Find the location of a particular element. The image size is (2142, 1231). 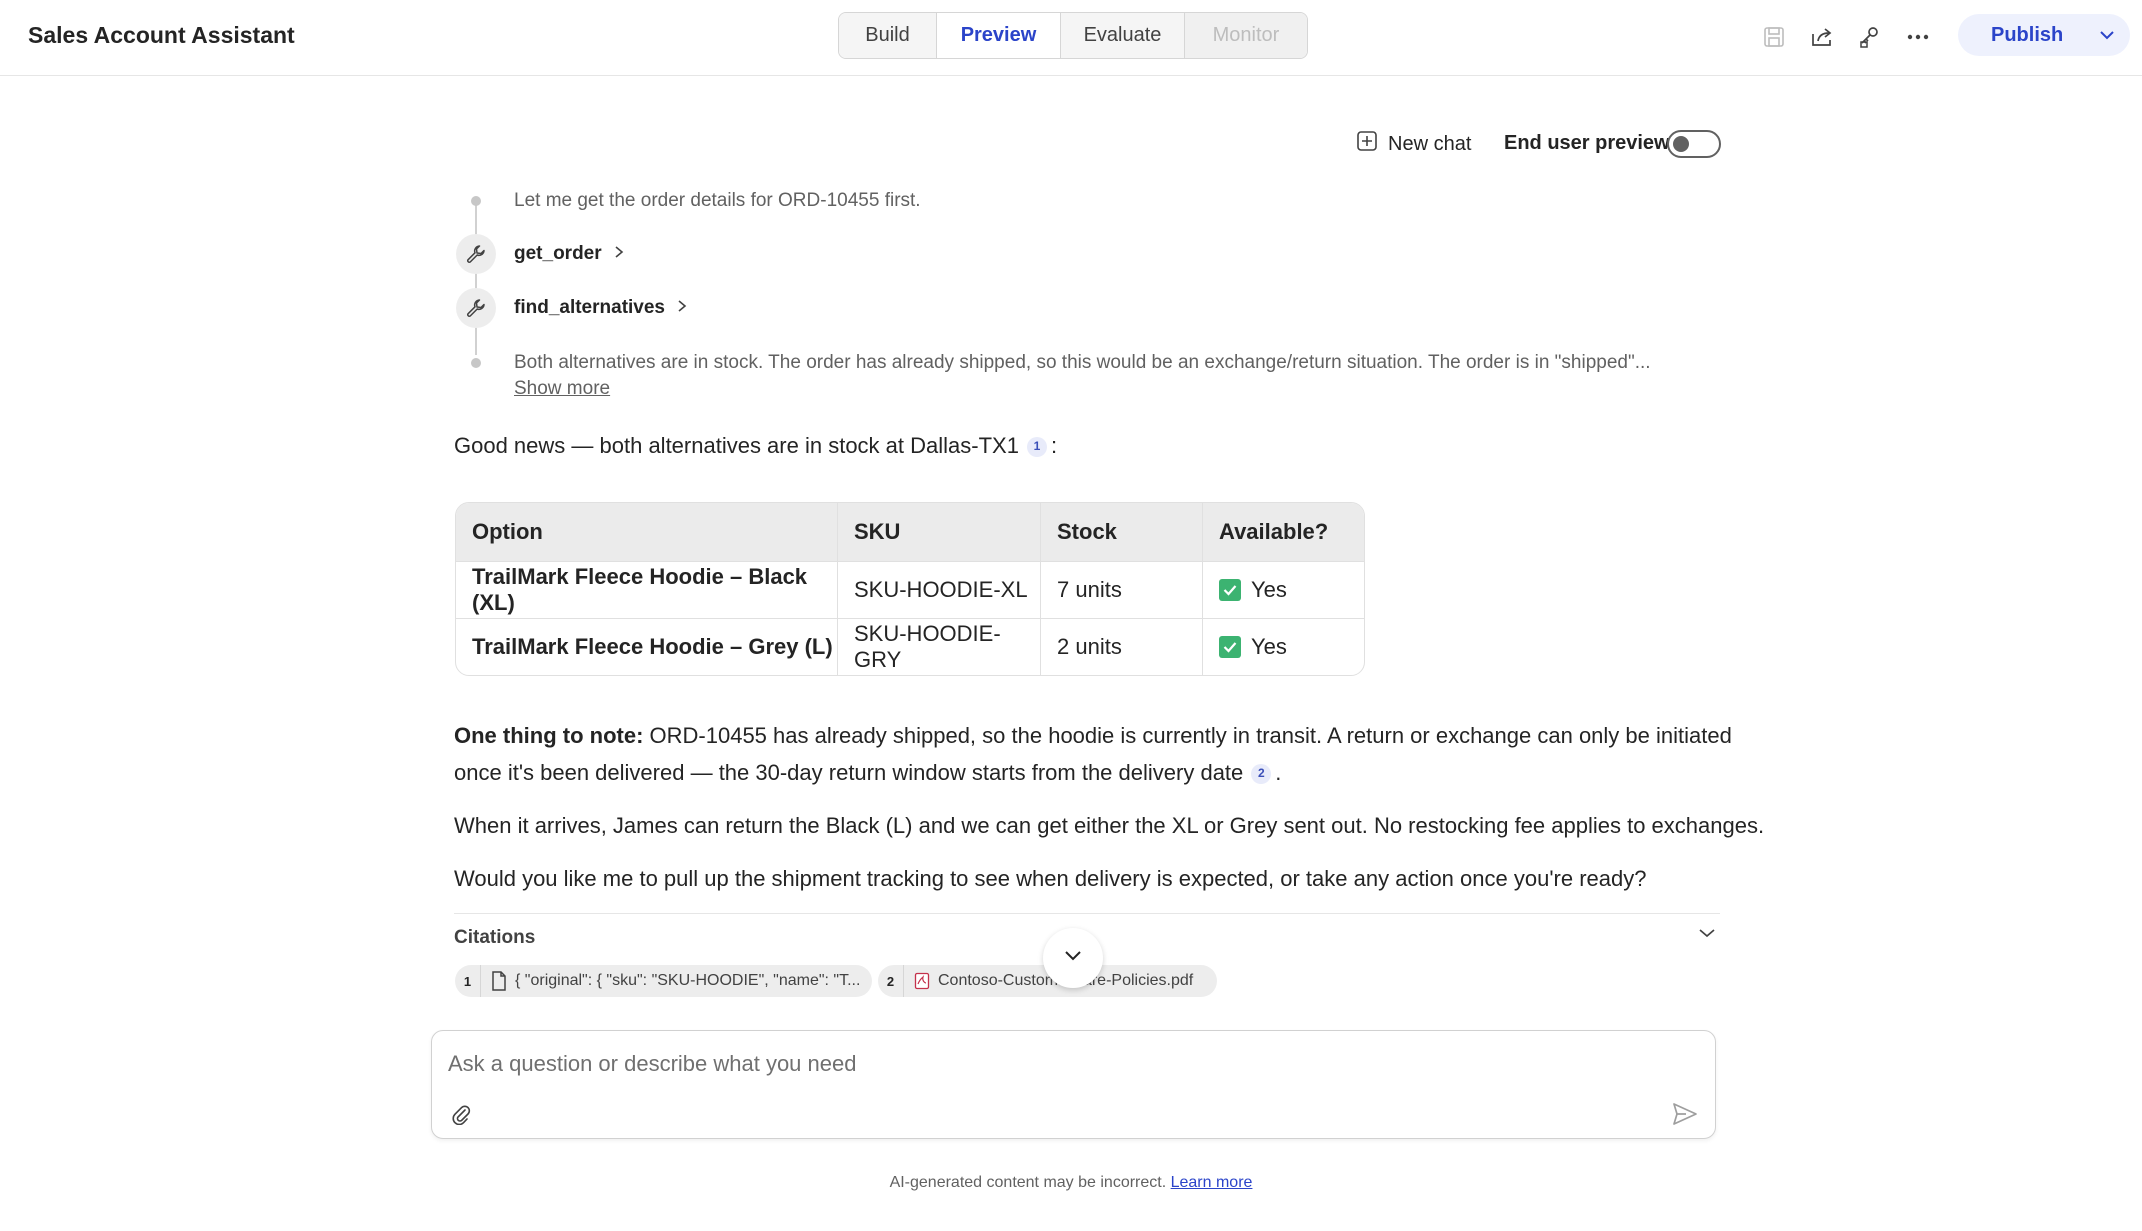

table-header-row: Option SKU Stock Available? is located at coordinates (910, 532).